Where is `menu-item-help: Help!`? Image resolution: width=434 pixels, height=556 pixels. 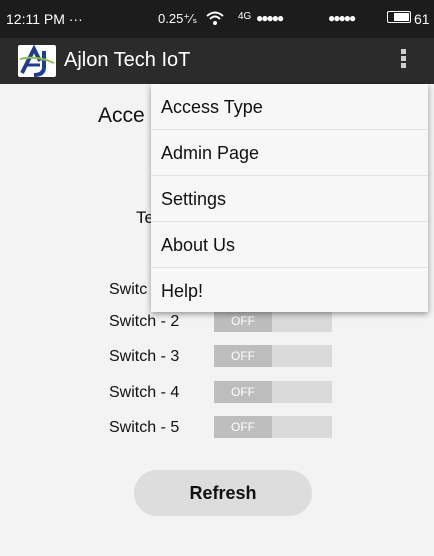 menu-item-help: Help! is located at coordinates (289, 291).